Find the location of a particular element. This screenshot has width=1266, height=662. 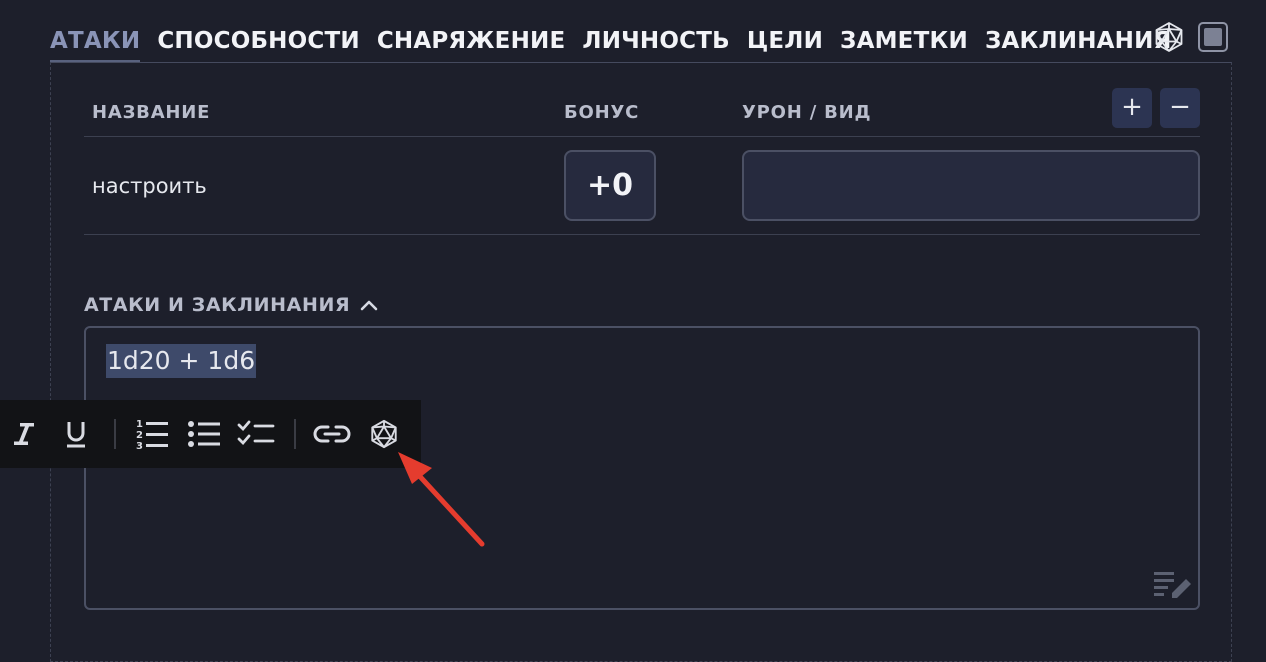

underline-icon is located at coordinates (76, 434).